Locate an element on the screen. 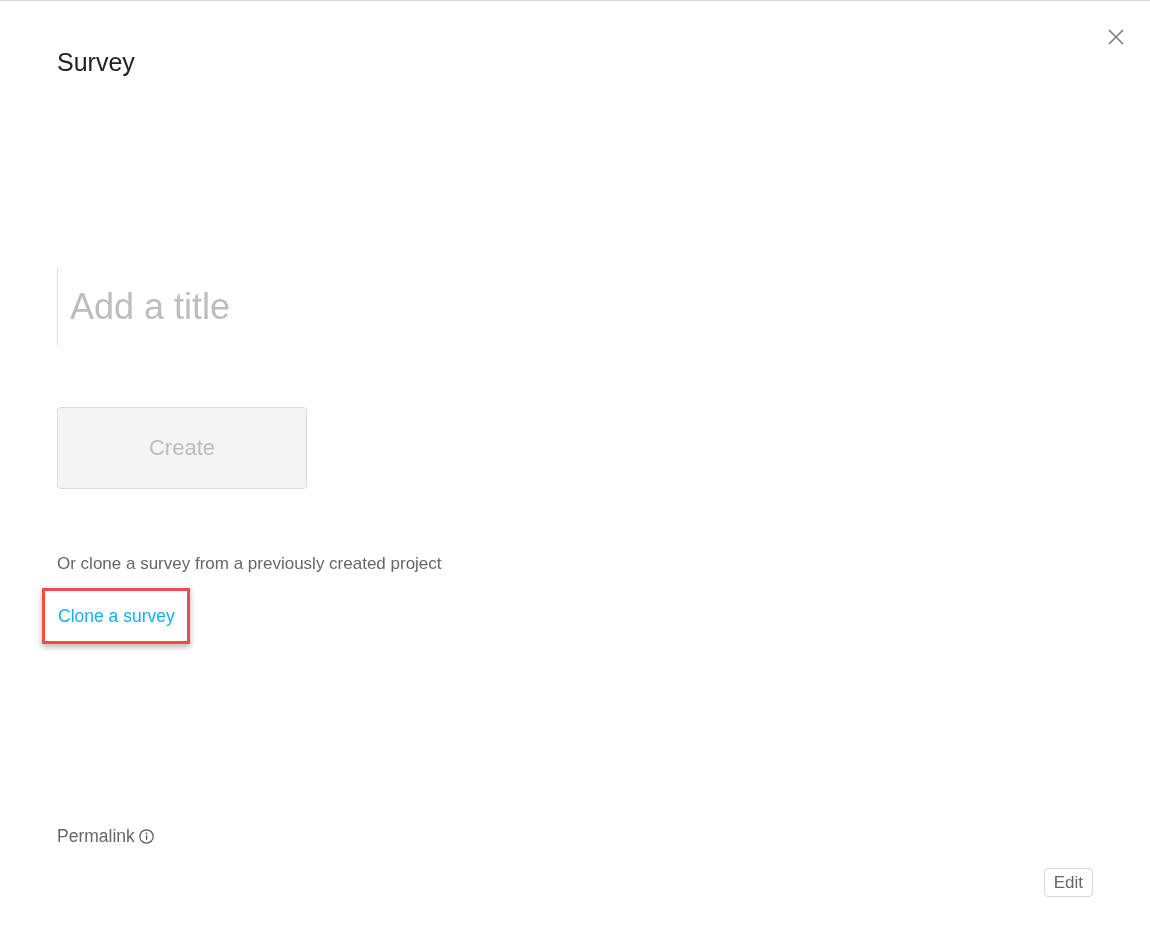  close-icon is located at coordinates (1116, 37).